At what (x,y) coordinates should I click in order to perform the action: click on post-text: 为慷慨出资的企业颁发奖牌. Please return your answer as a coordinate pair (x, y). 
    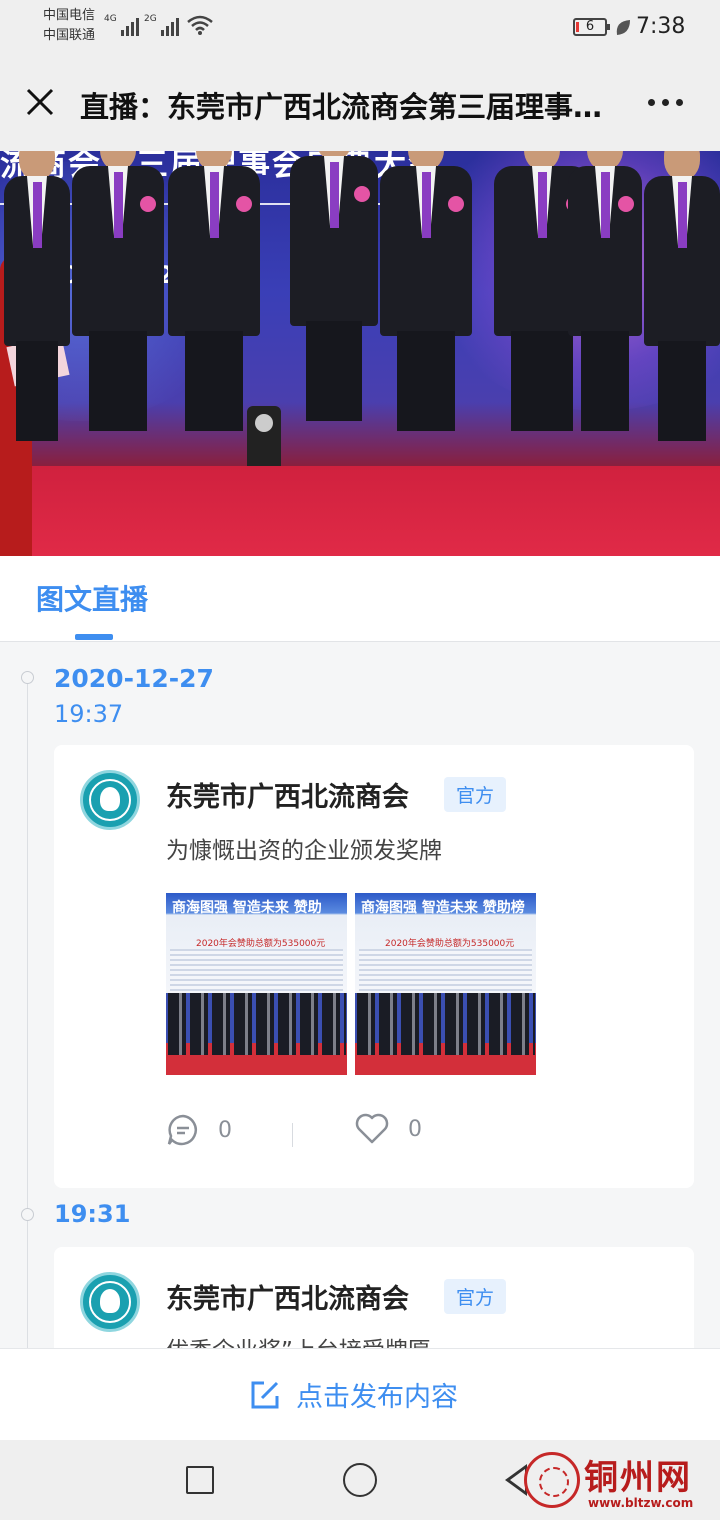
    Looking at the image, I should click on (304, 851).